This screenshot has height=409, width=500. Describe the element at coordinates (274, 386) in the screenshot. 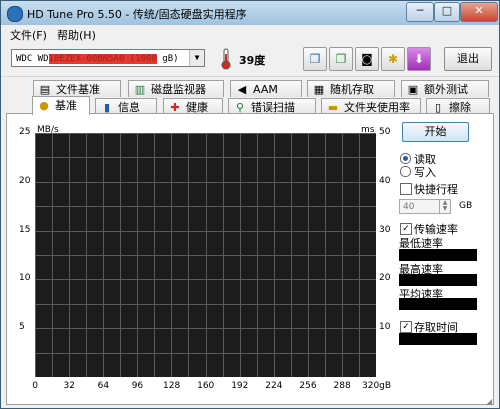

I see `x-tick: 224` at that location.